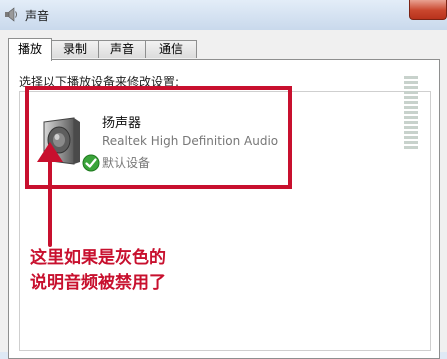  I want to click on tab-label: 播放, so click(29, 49).